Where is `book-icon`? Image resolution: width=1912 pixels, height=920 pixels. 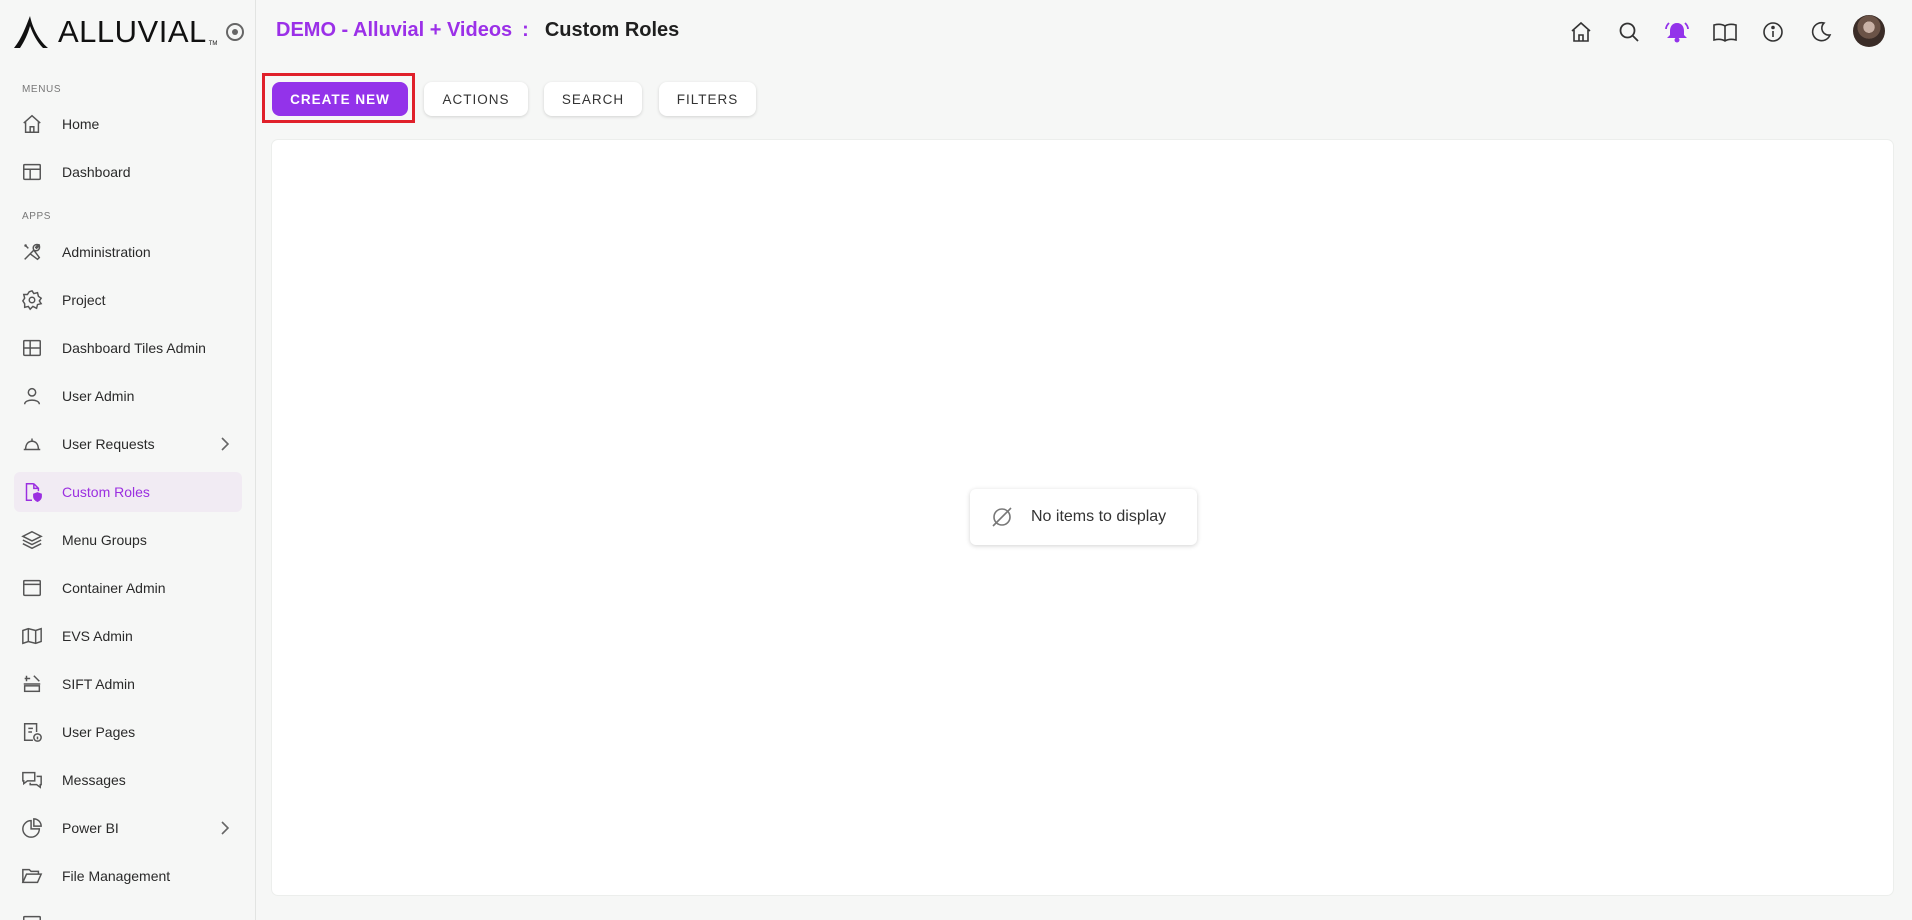
book-icon is located at coordinates (1725, 32).